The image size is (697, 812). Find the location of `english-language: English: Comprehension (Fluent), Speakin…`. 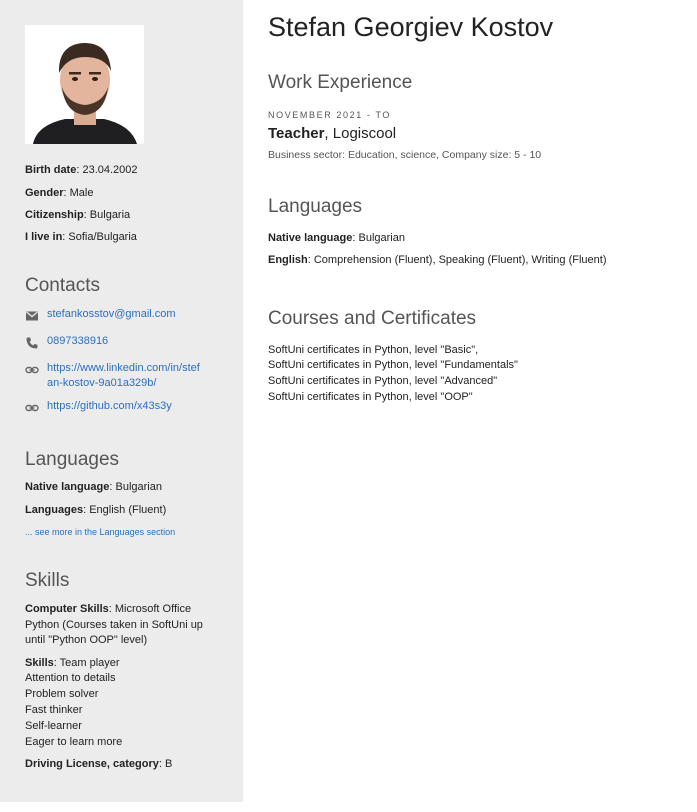

english-language: English: Comprehension (Fluent), Speakin… is located at coordinates (437, 260).